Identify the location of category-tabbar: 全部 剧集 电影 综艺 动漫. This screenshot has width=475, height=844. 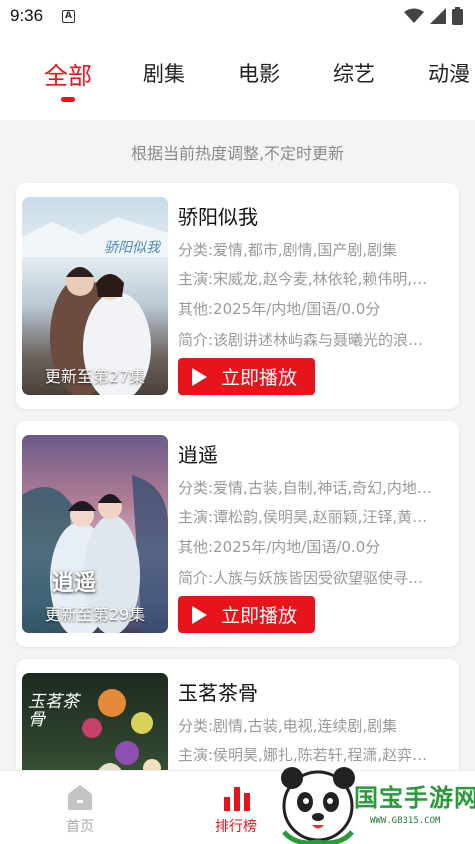
(237, 77).